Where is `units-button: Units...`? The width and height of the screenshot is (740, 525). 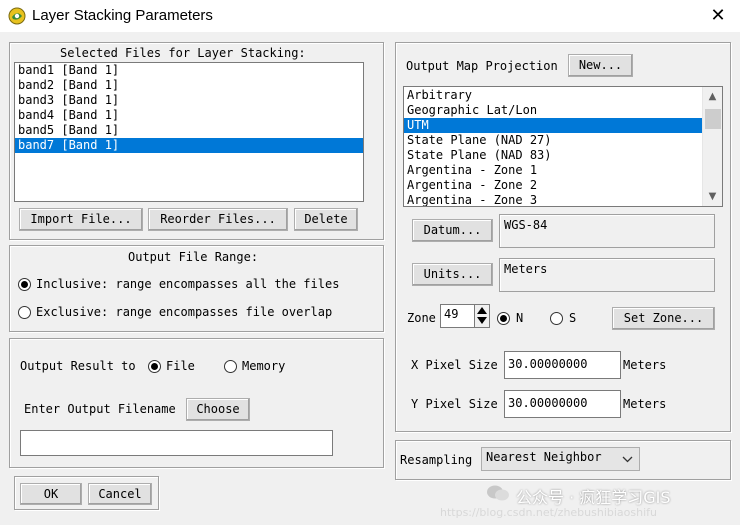
units-button: Units... is located at coordinates (452, 274).